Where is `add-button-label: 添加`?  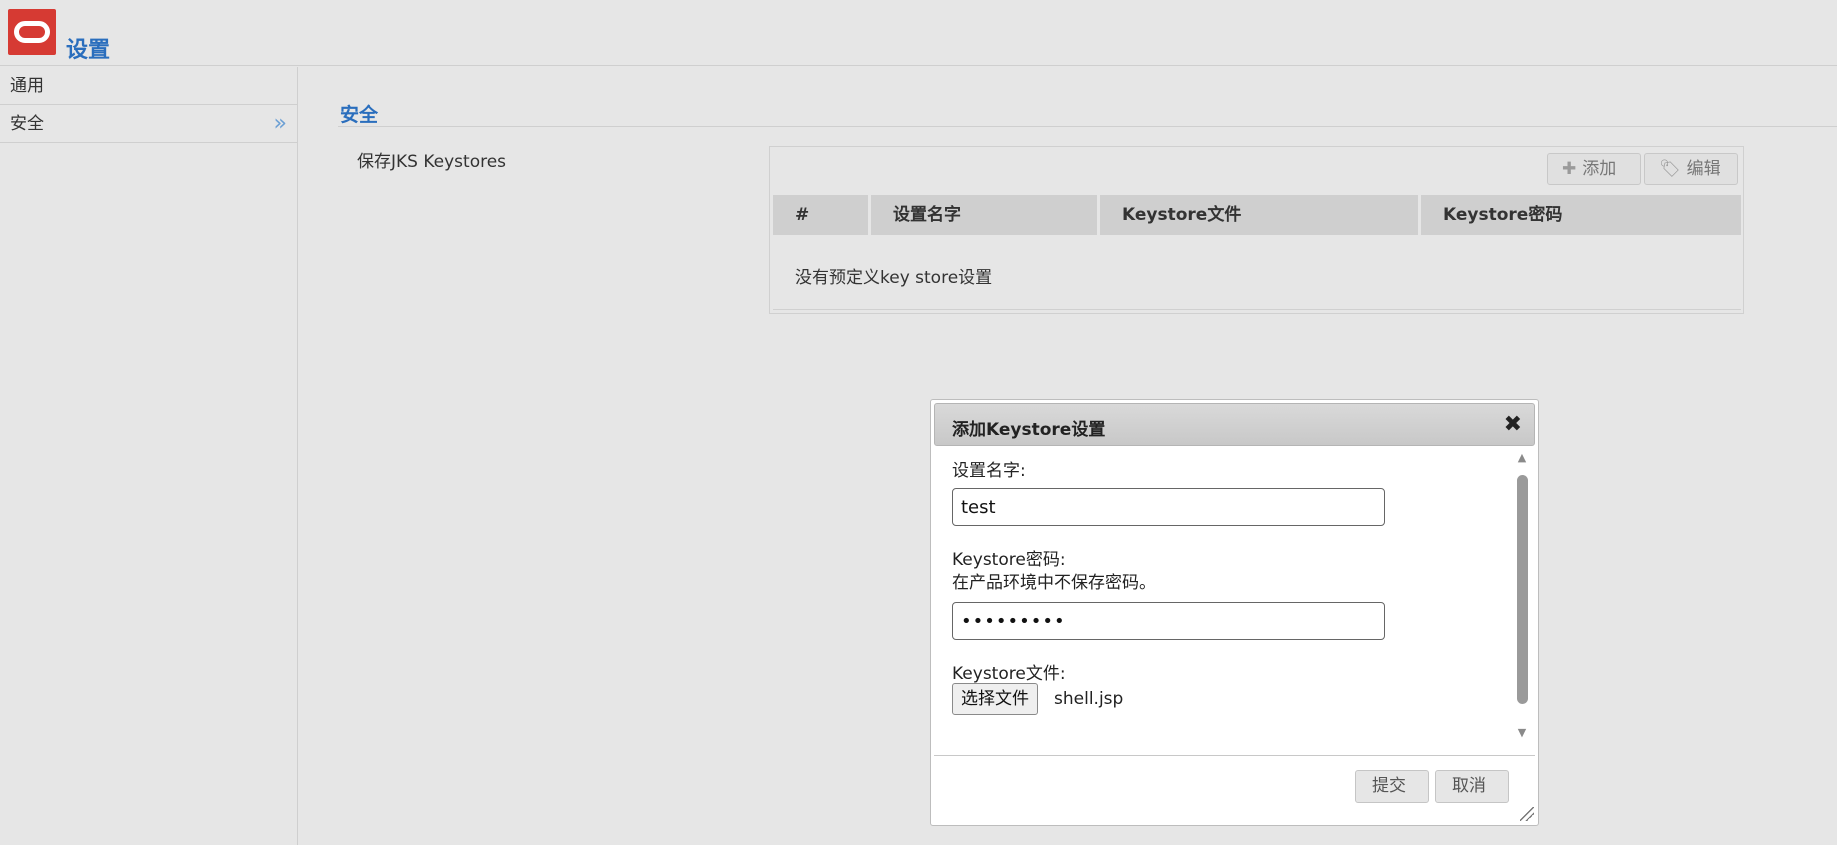
add-button-label: 添加 is located at coordinates (1599, 169).